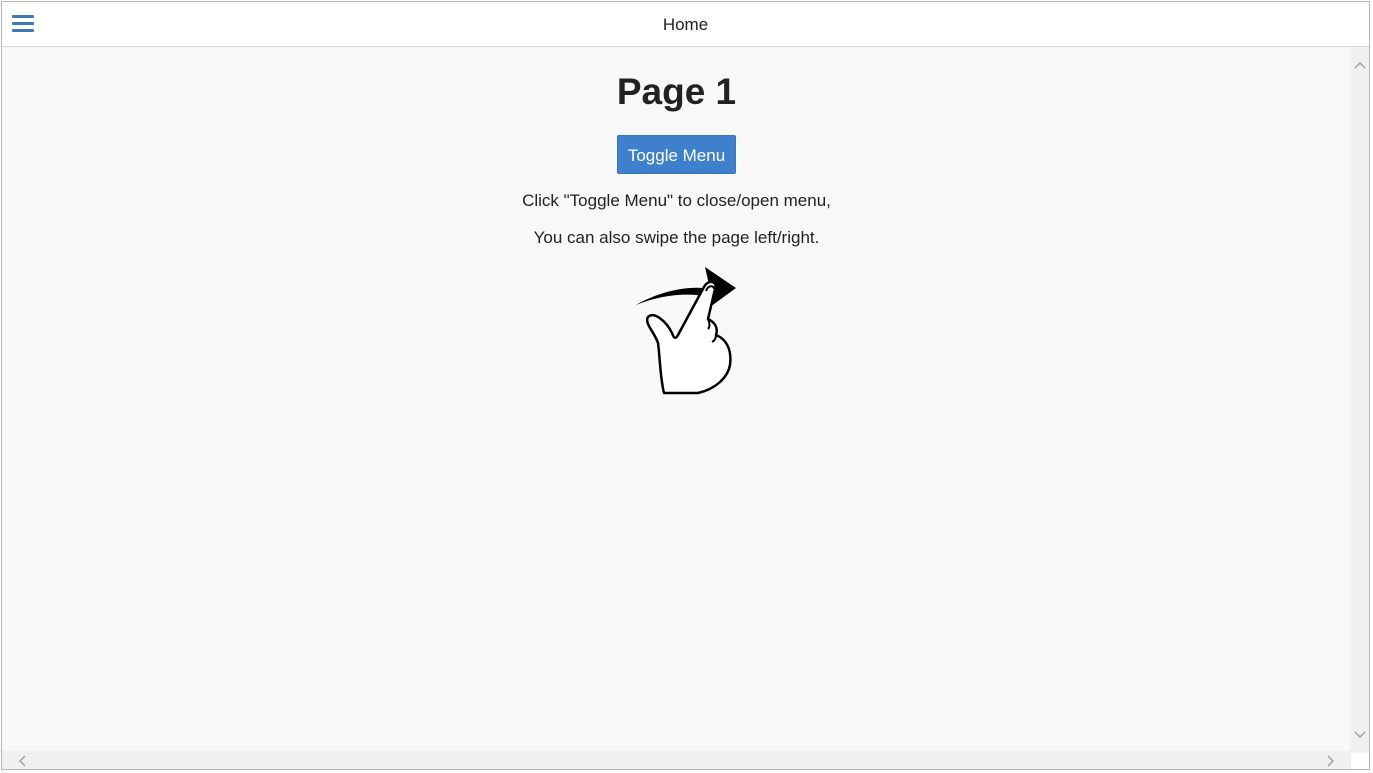  Describe the element at coordinates (676, 200) in the screenshot. I see `instruction-text-1: Click "Toggle Menu" to close/open menu,` at that location.